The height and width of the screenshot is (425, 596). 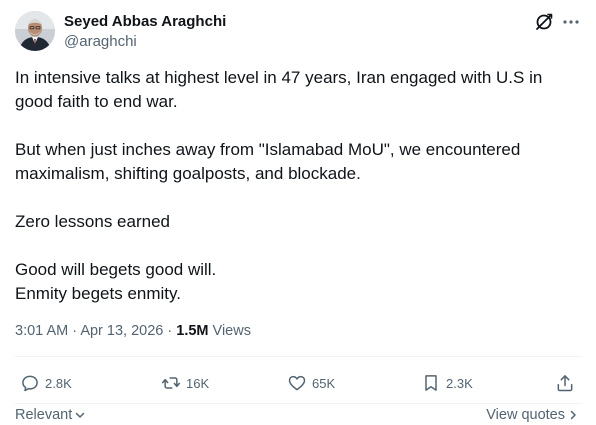 I want to click on share-button, so click(x=565, y=383).